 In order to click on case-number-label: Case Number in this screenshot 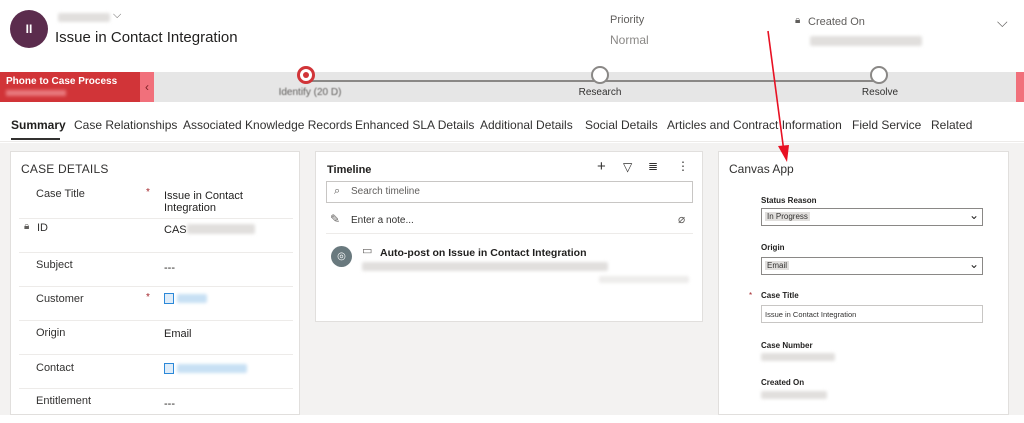, I will do `click(787, 345)`.